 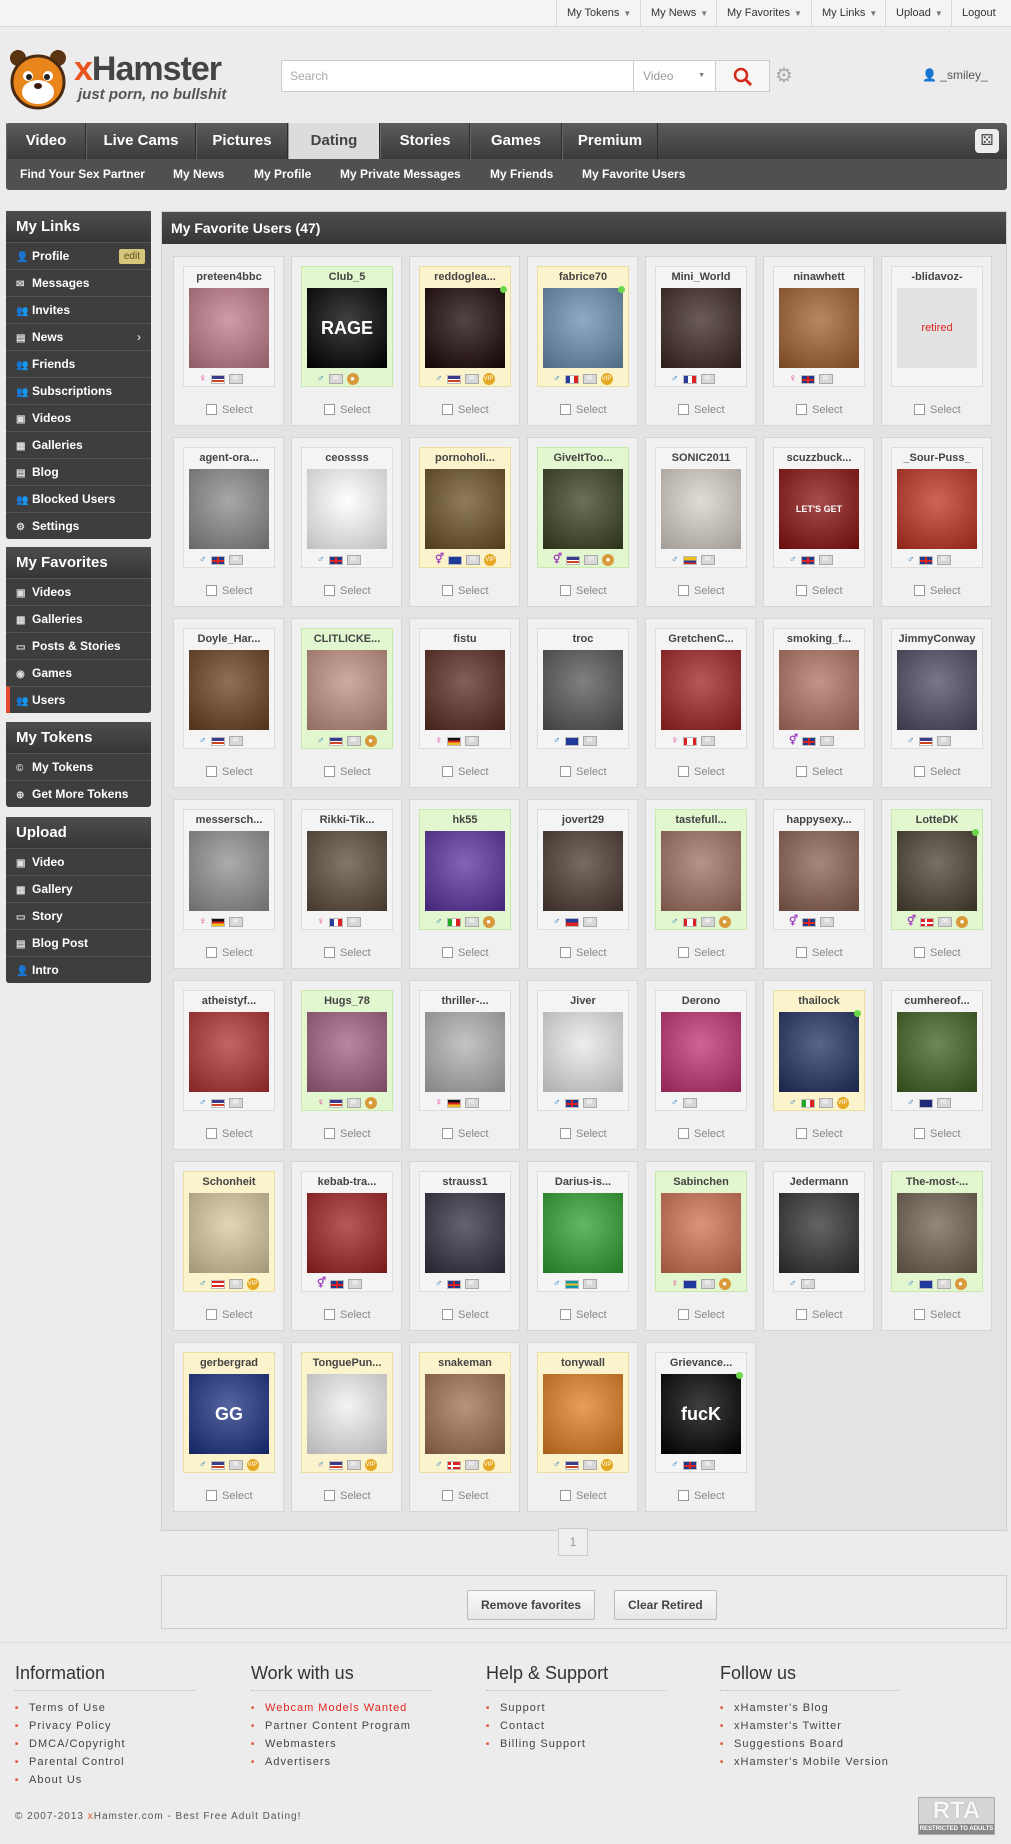 What do you see at coordinates (346, 522) in the screenshot?
I see `user-card: ceossss ♂ ✉ Select` at bounding box center [346, 522].